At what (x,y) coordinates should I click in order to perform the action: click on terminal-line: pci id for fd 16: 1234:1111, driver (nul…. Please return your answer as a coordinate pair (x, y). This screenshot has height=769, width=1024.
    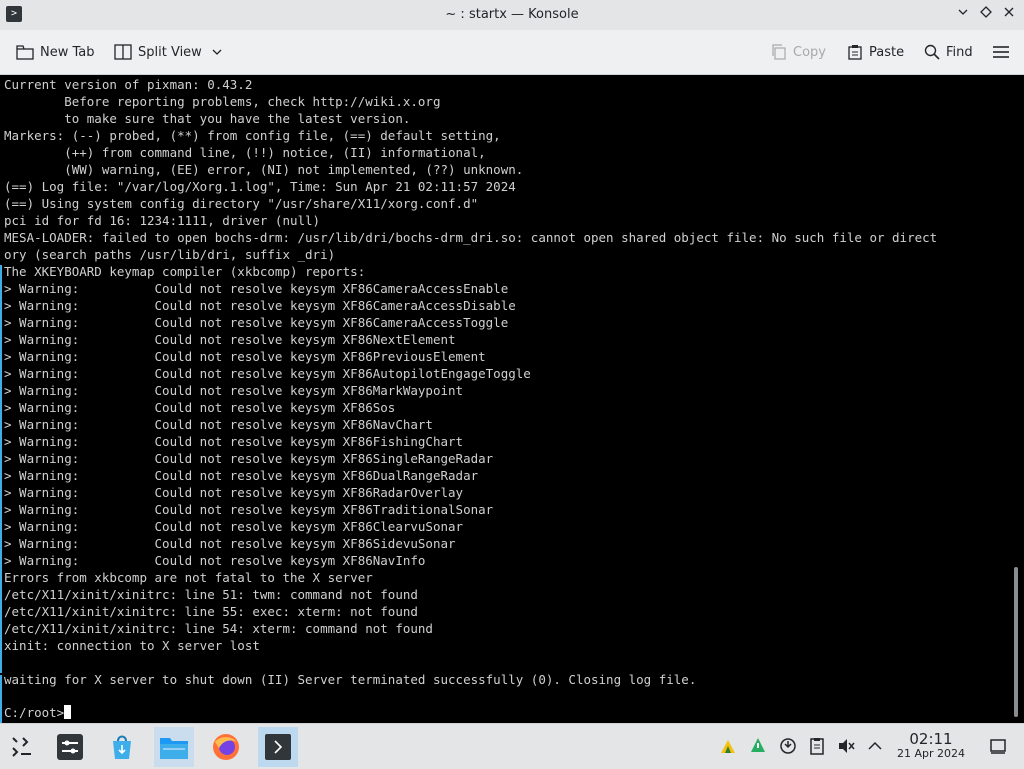
    Looking at the image, I should click on (162, 220).